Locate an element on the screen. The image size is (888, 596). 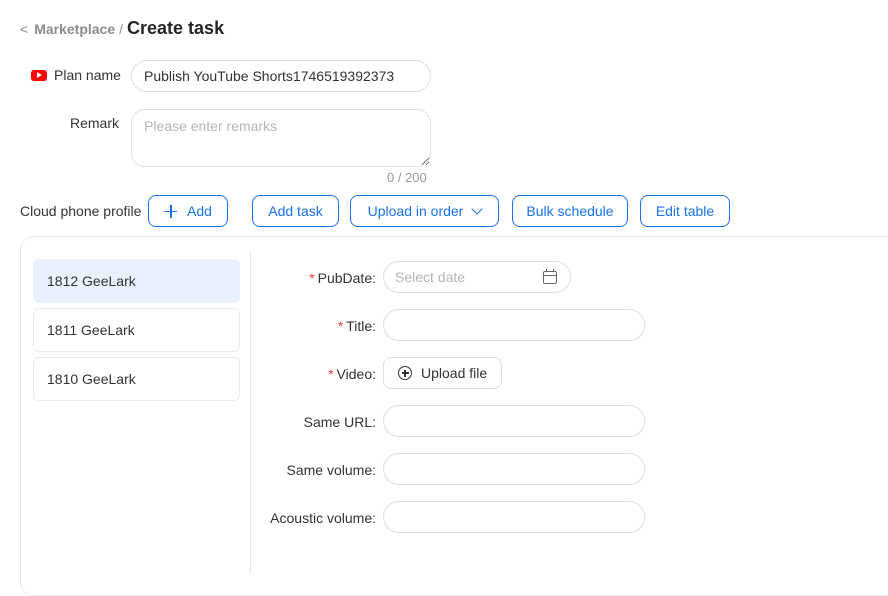
upload-file-label: Upload file is located at coordinates (454, 373).